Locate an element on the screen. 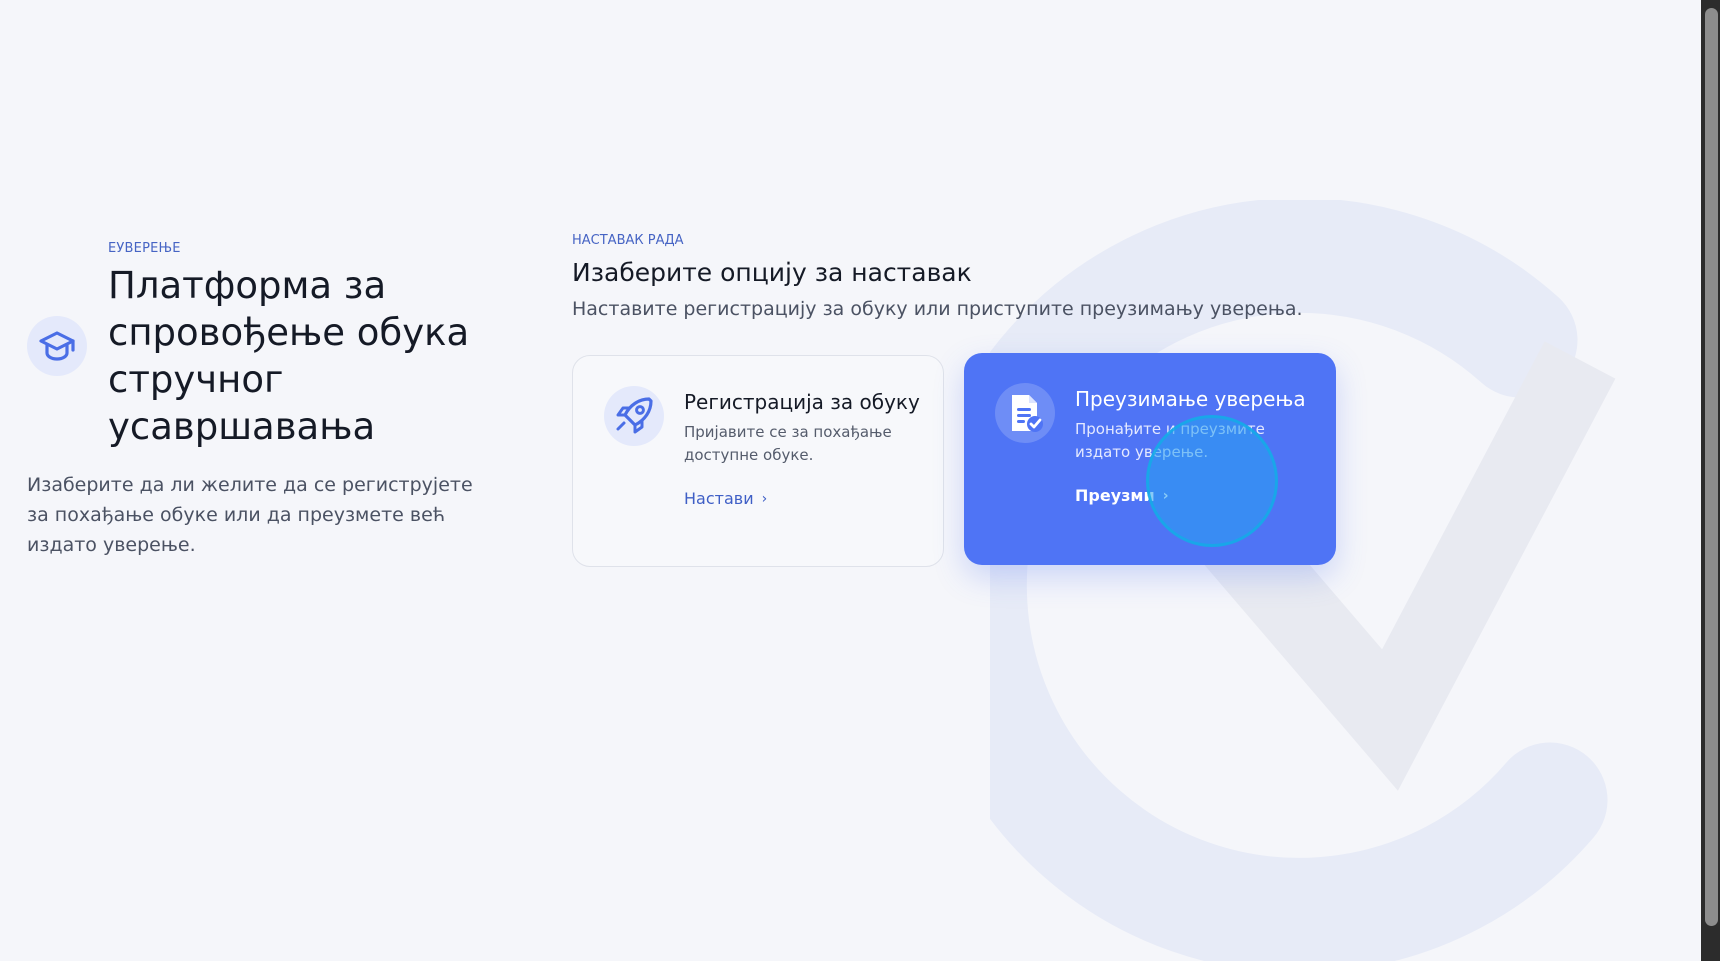 The width and height of the screenshot is (1720, 961). scrollbar is located at coordinates (1710, 480).